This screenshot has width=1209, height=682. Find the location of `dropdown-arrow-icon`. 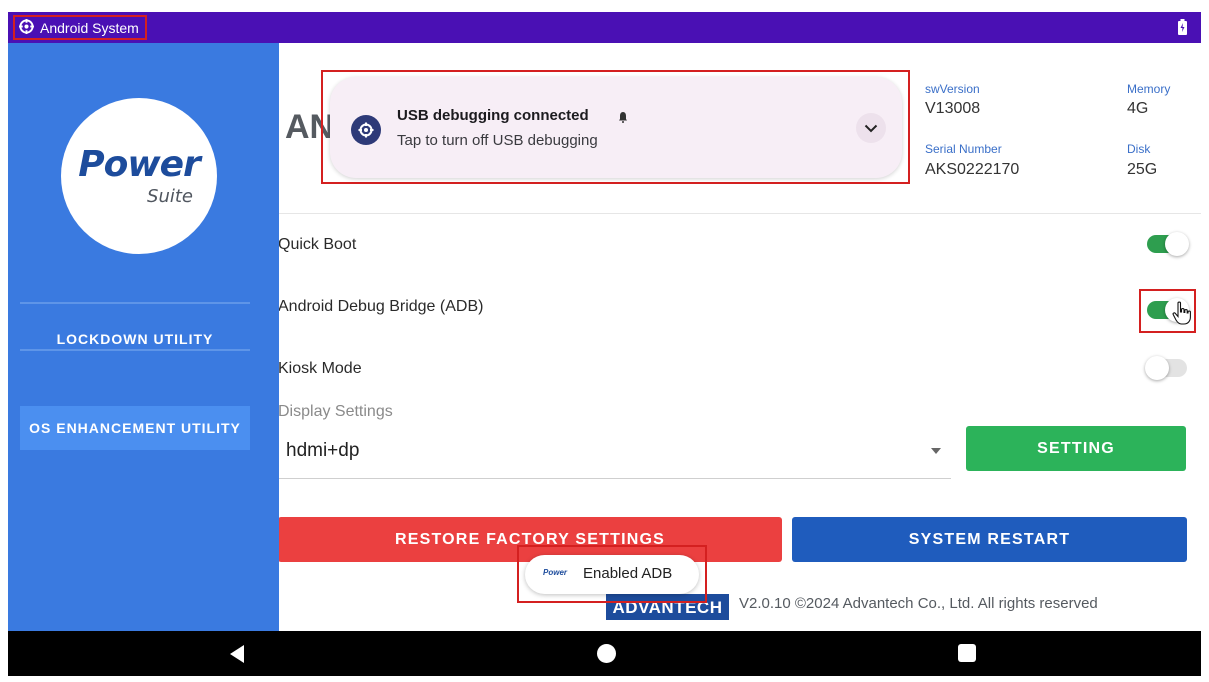

dropdown-arrow-icon is located at coordinates (936, 451).